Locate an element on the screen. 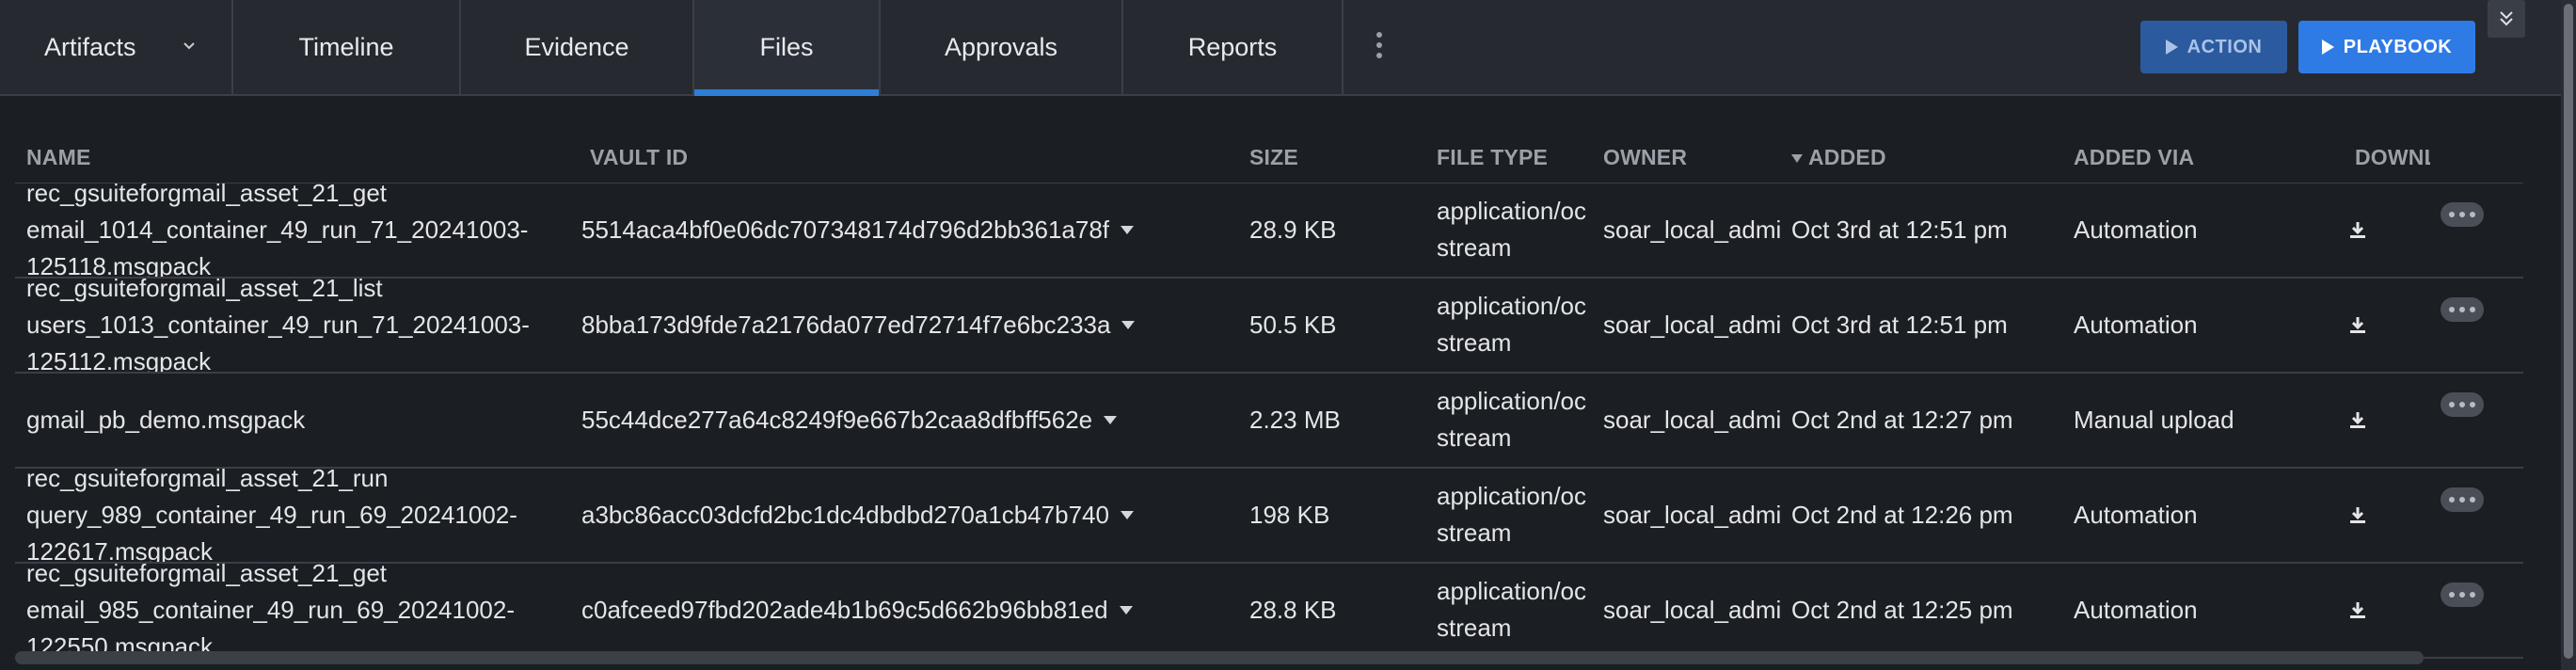  vault-id-dropdown: c0afceed97fbd202ade4b1b69c5d662b96bb81ed is located at coordinates (891, 610).